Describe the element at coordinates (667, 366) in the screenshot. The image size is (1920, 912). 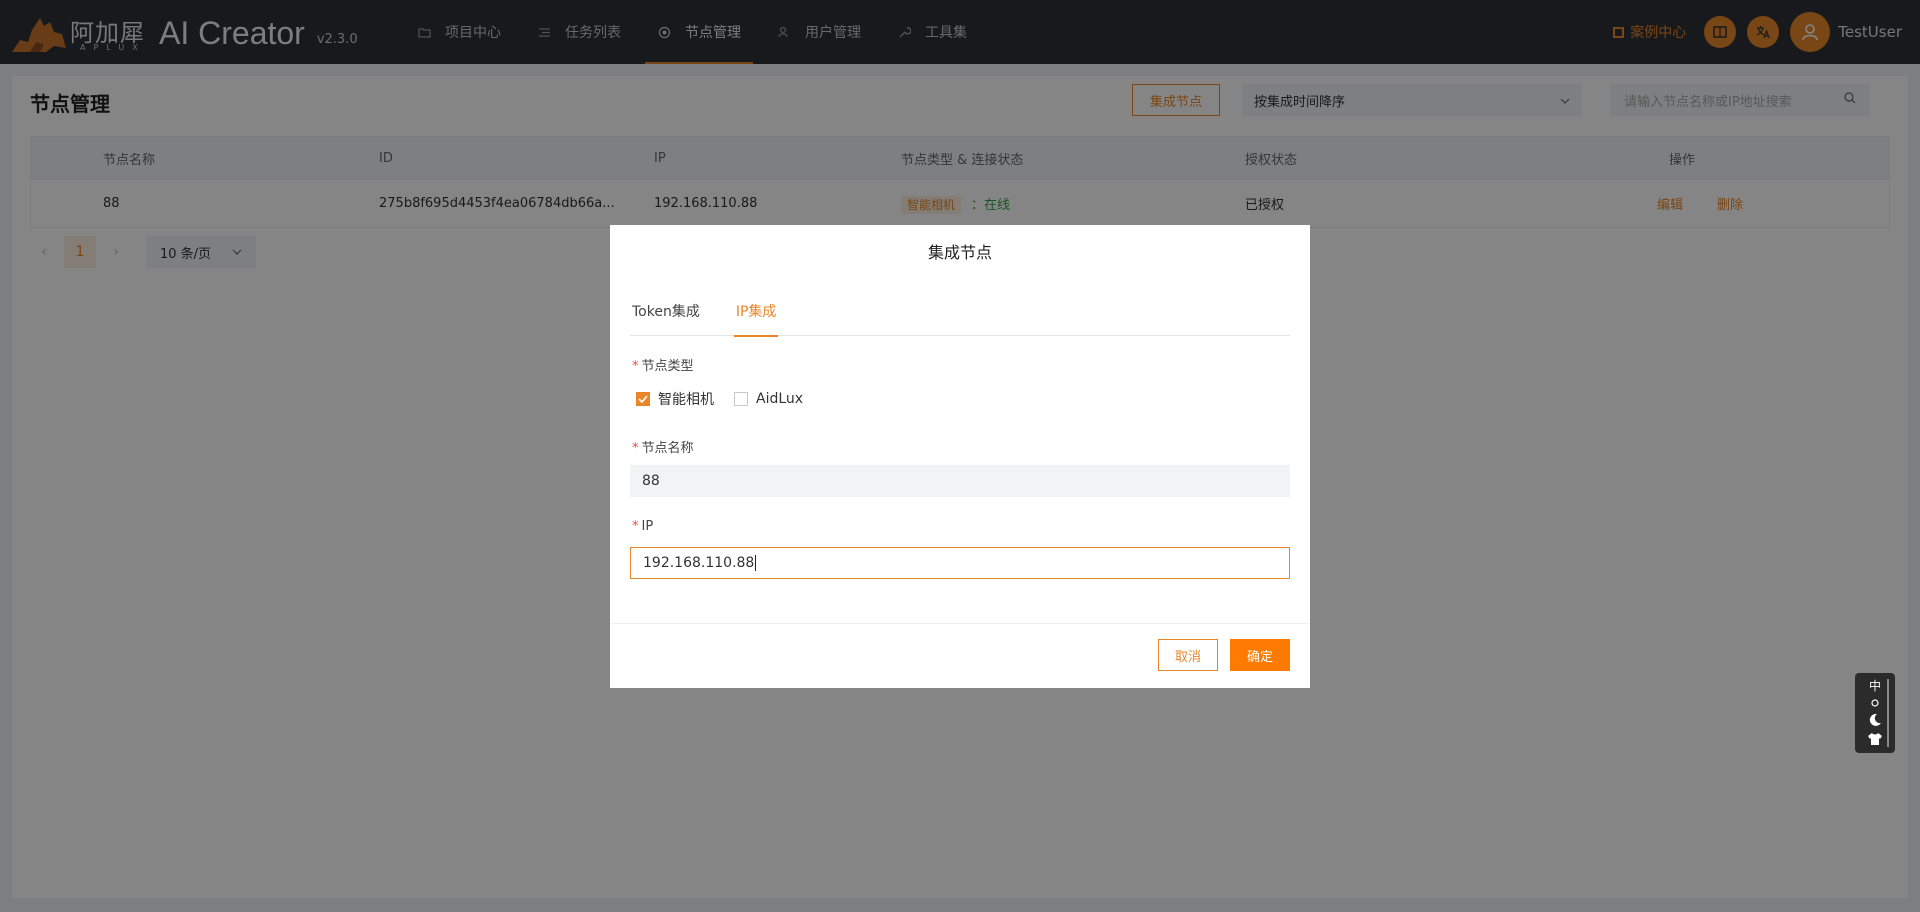
I see `node-type-label-text: 节点类型` at that location.